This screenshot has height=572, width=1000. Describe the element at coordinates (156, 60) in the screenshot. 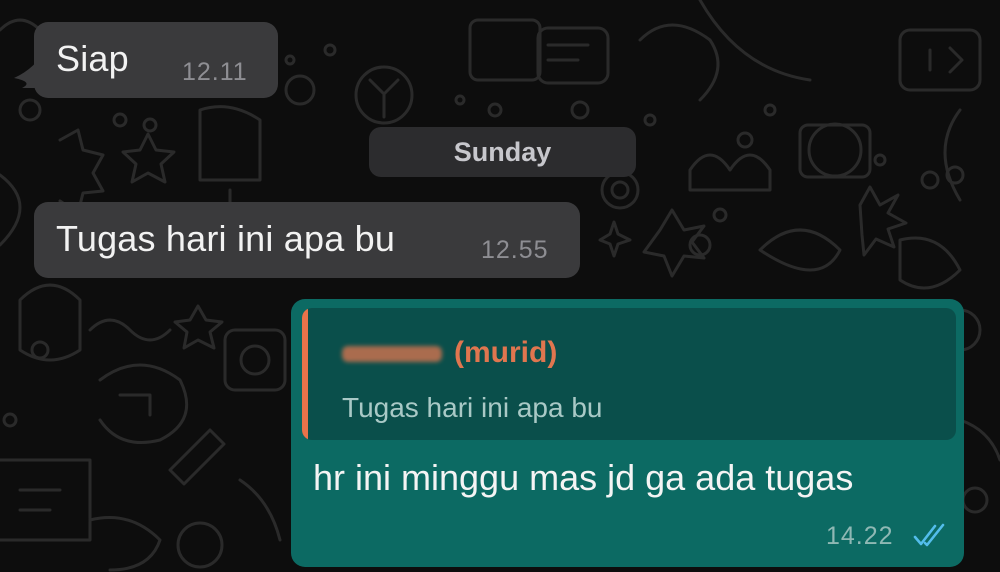

I see `incoming-message: Siap 12.11` at that location.